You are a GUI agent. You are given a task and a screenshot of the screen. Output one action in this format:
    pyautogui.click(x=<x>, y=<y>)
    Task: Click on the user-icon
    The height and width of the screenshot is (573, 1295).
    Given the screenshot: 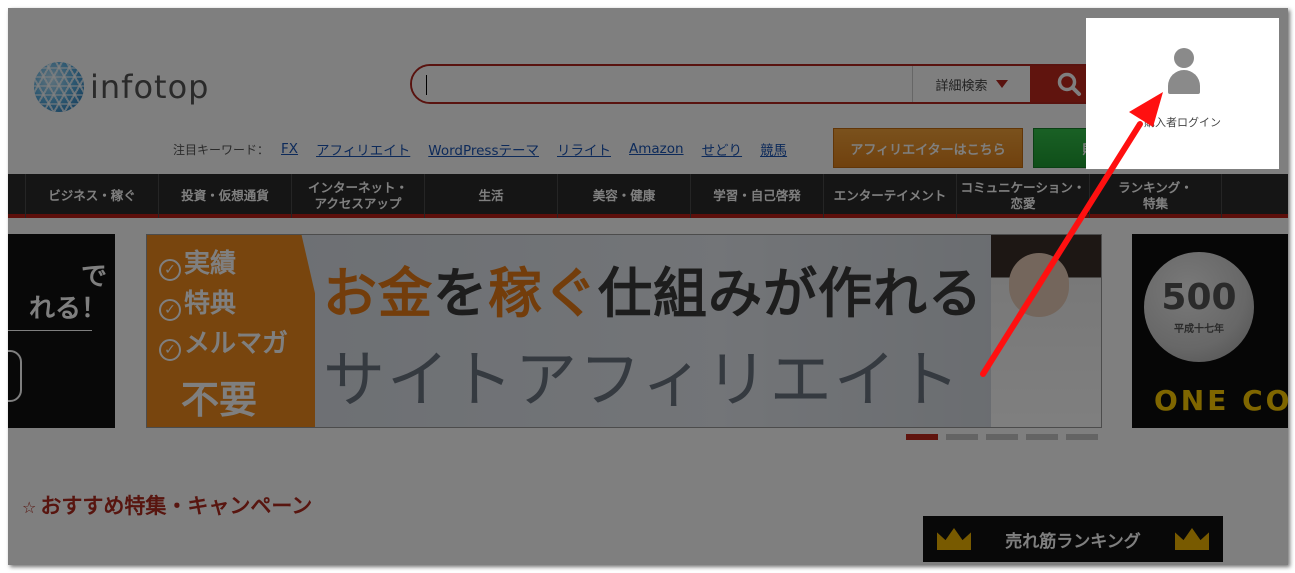 What is the action you would take?
    pyautogui.click(x=1184, y=72)
    